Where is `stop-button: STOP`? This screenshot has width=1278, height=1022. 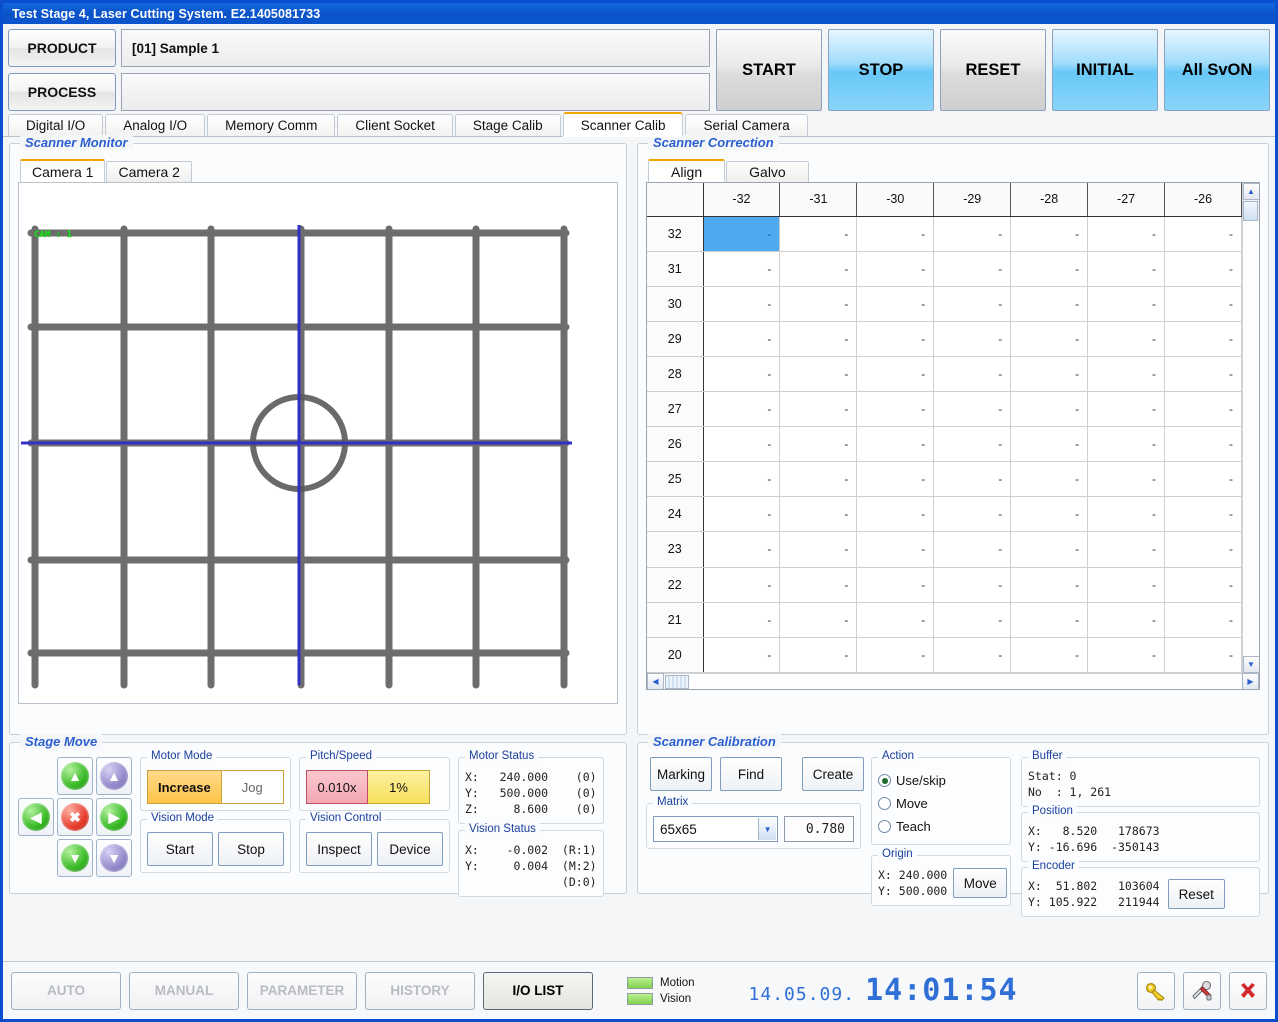
stop-button: STOP is located at coordinates (881, 70).